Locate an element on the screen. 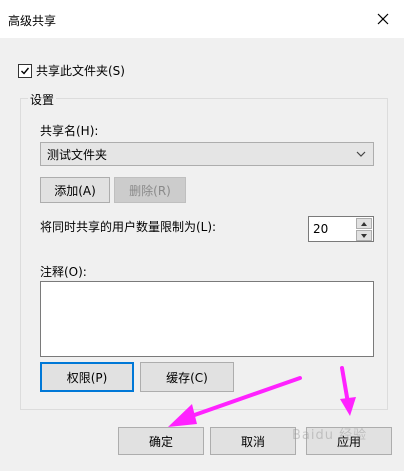  share-name-select: 测试文件夹 is located at coordinates (207, 154).